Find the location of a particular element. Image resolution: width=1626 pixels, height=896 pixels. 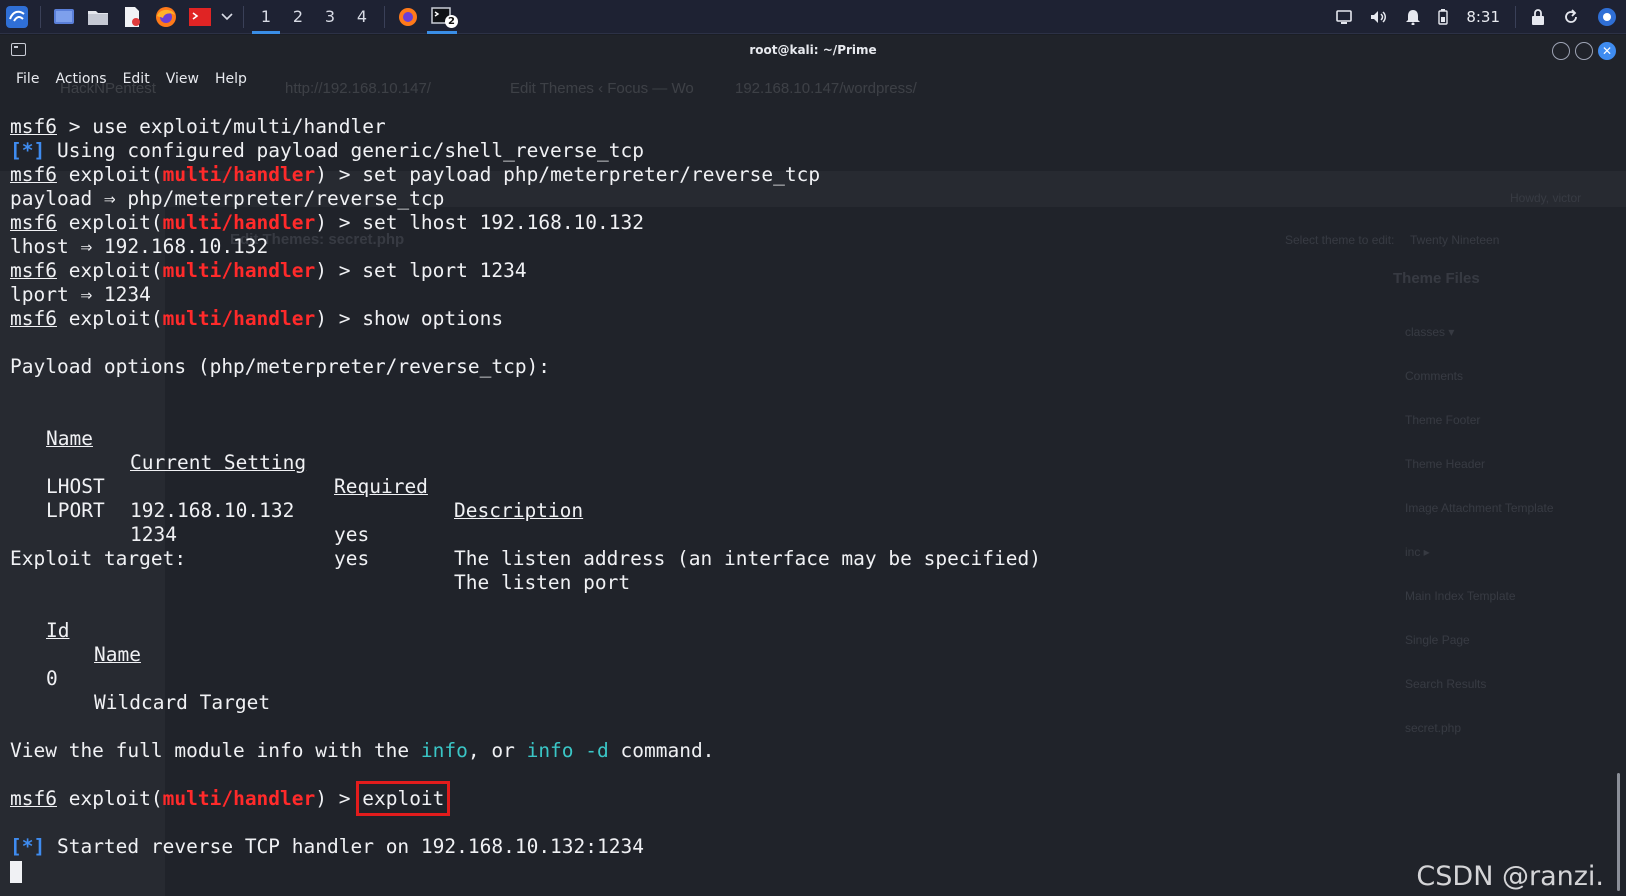

workspace-1: 1 is located at coordinates (266, 17).